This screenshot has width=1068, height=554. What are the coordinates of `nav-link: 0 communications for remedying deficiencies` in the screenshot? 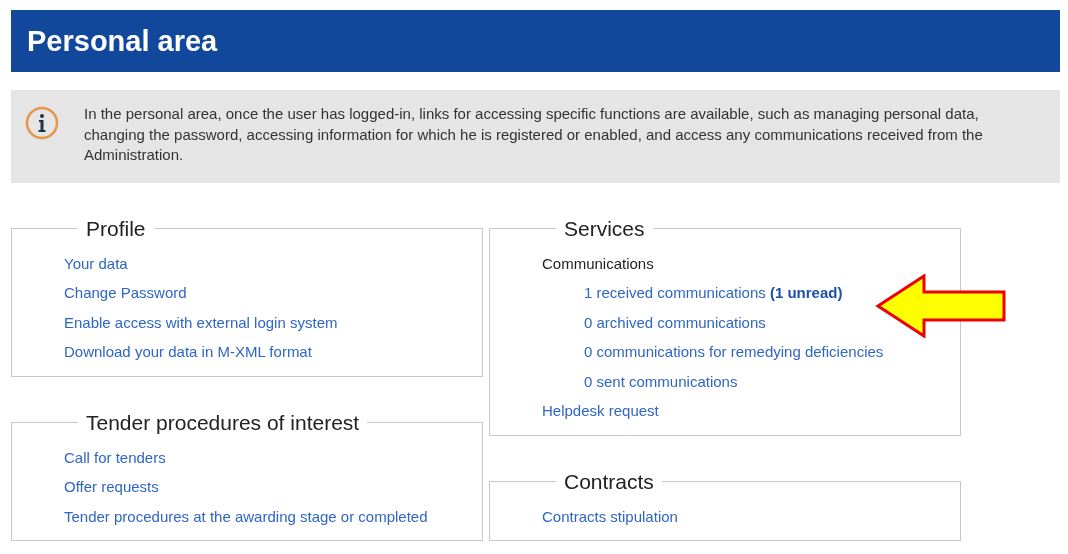 It's located at (734, 352).